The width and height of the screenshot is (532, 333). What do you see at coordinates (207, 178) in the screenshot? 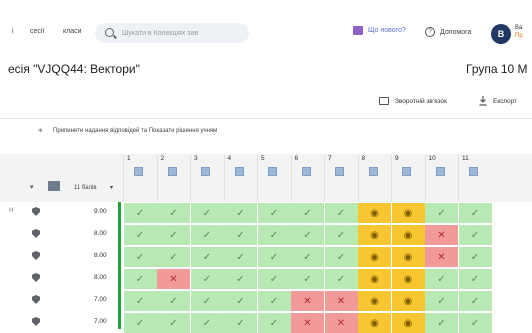
I see `column-header: 3` at bounding box center [207, 178].